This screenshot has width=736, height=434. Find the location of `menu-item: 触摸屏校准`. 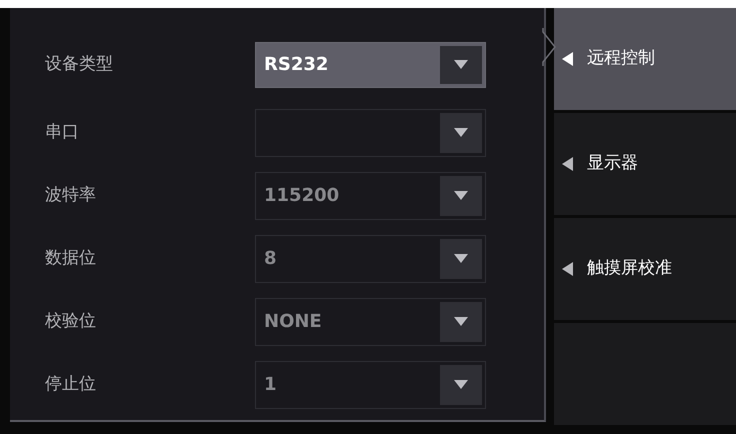

menu-item: 触摸屏校准 is located at coordinates (645, 269).